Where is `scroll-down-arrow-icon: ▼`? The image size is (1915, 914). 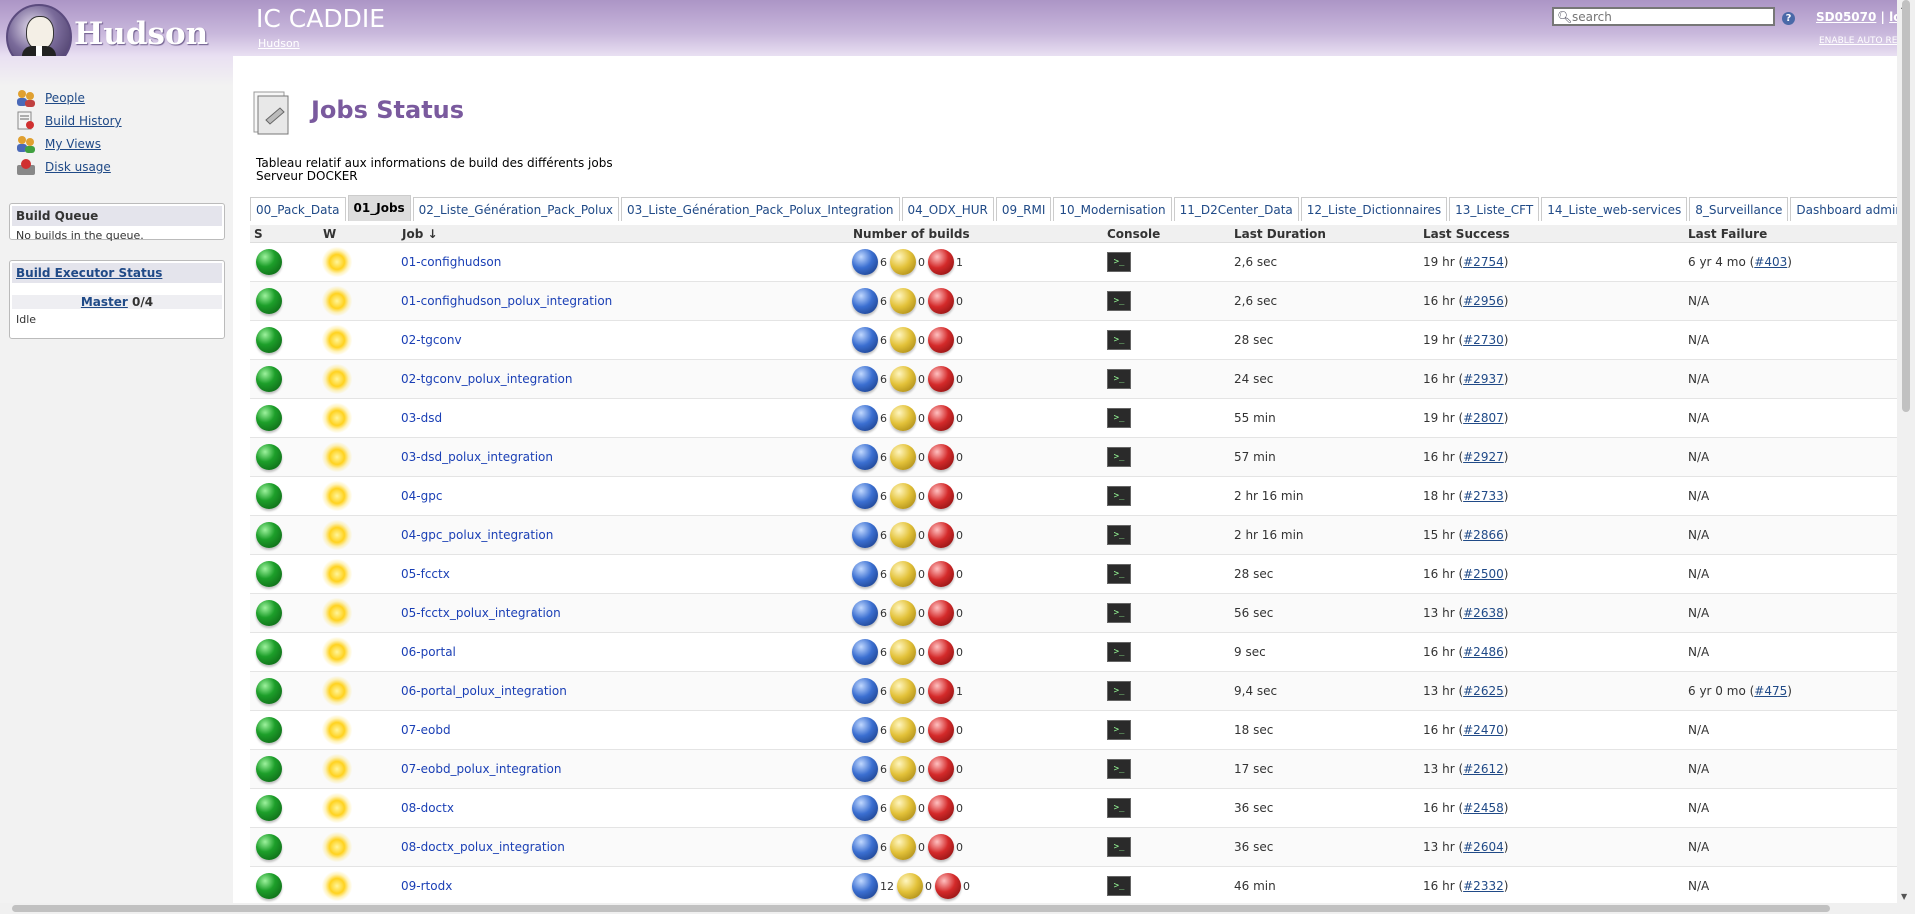 scroll-down-arrow-icon: ▼ is located at coordinates (1904, 896).